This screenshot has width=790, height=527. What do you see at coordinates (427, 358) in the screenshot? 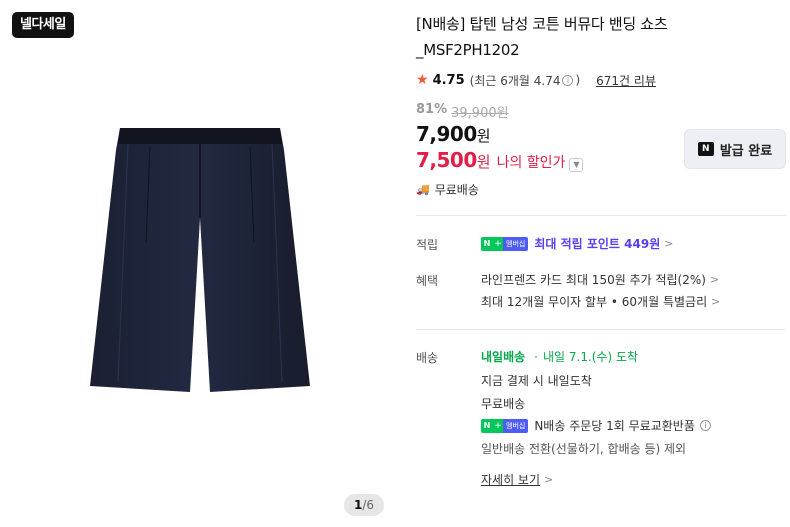
I see `delivery-label: 배송` at bounding box center [427, 358].